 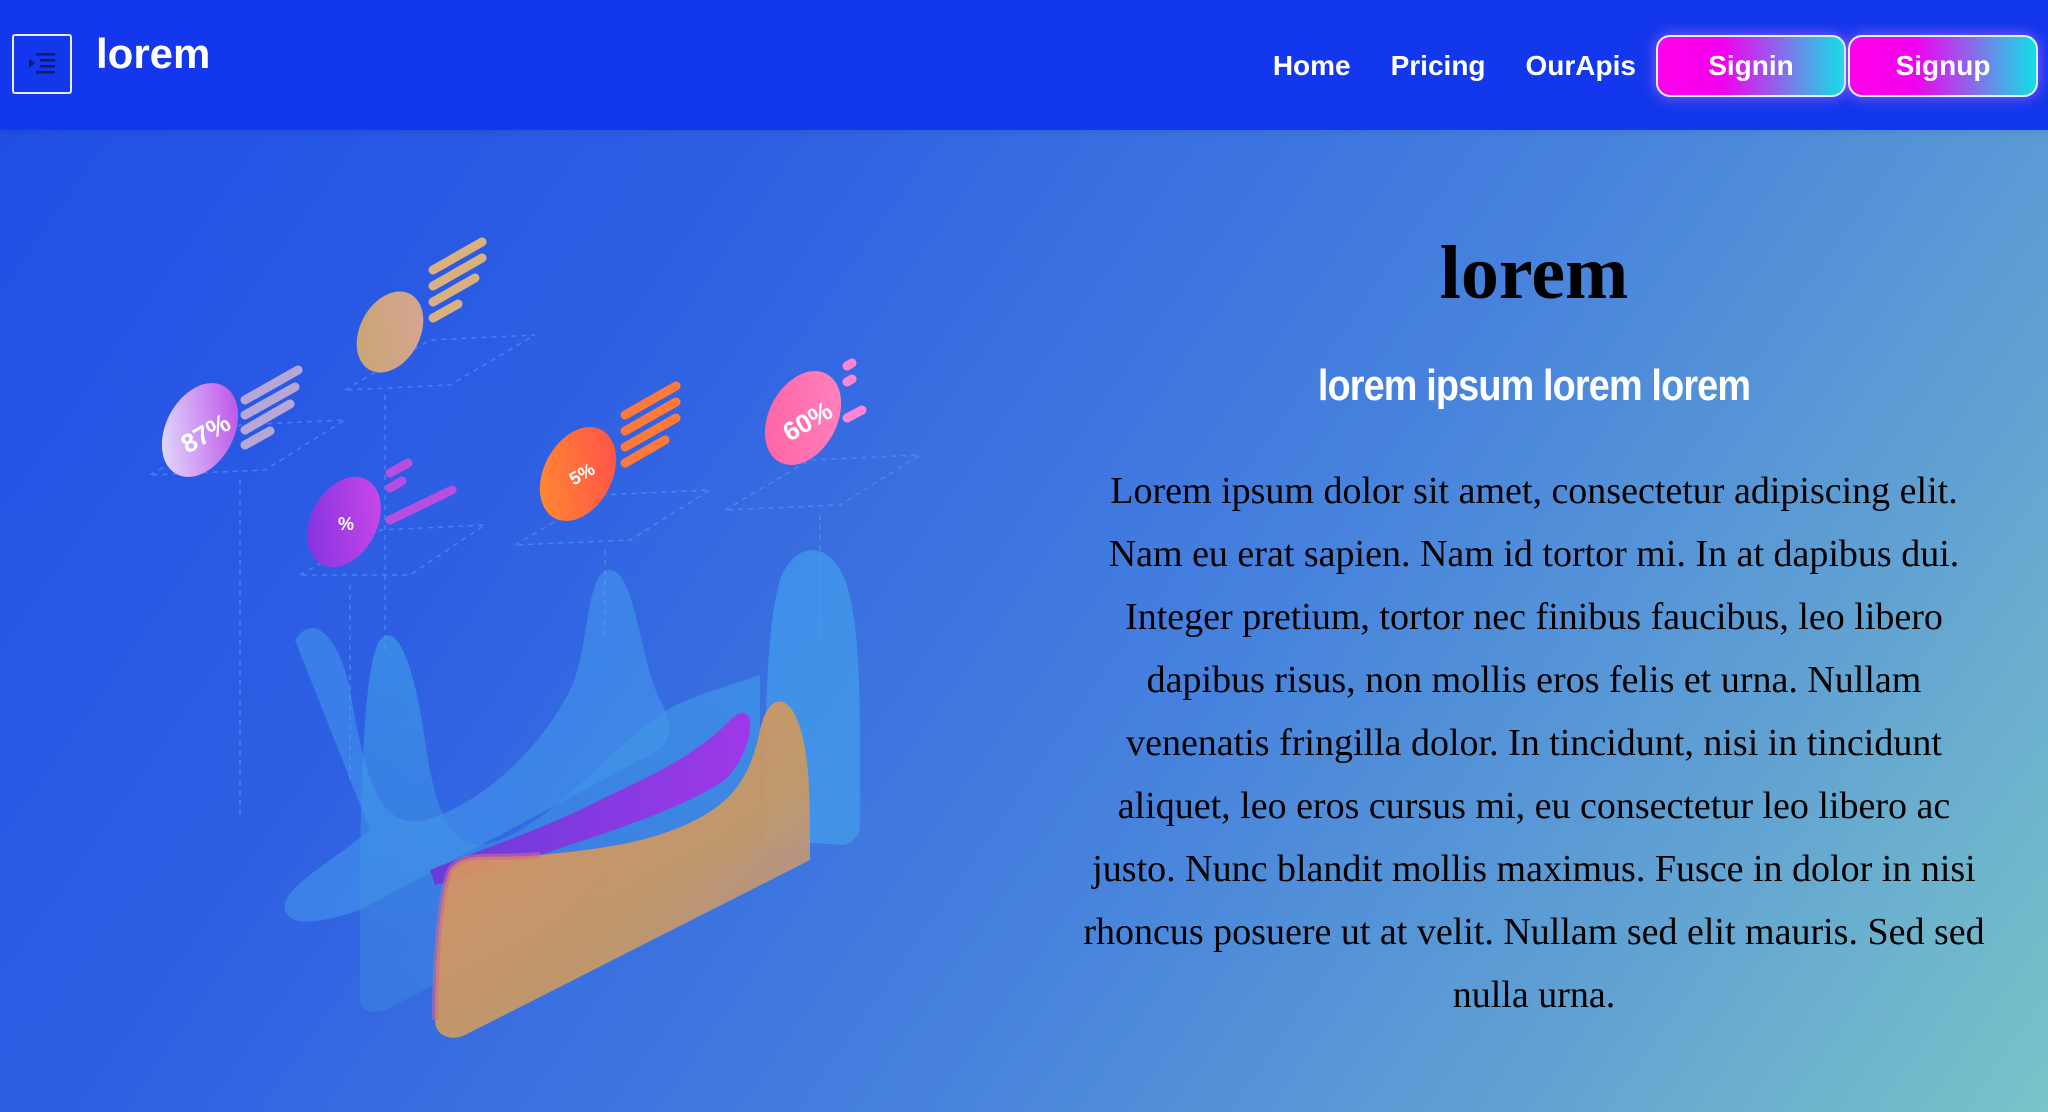 I want to click on nav-link-ourapis: OurApis, so click(x=1581, y=66).